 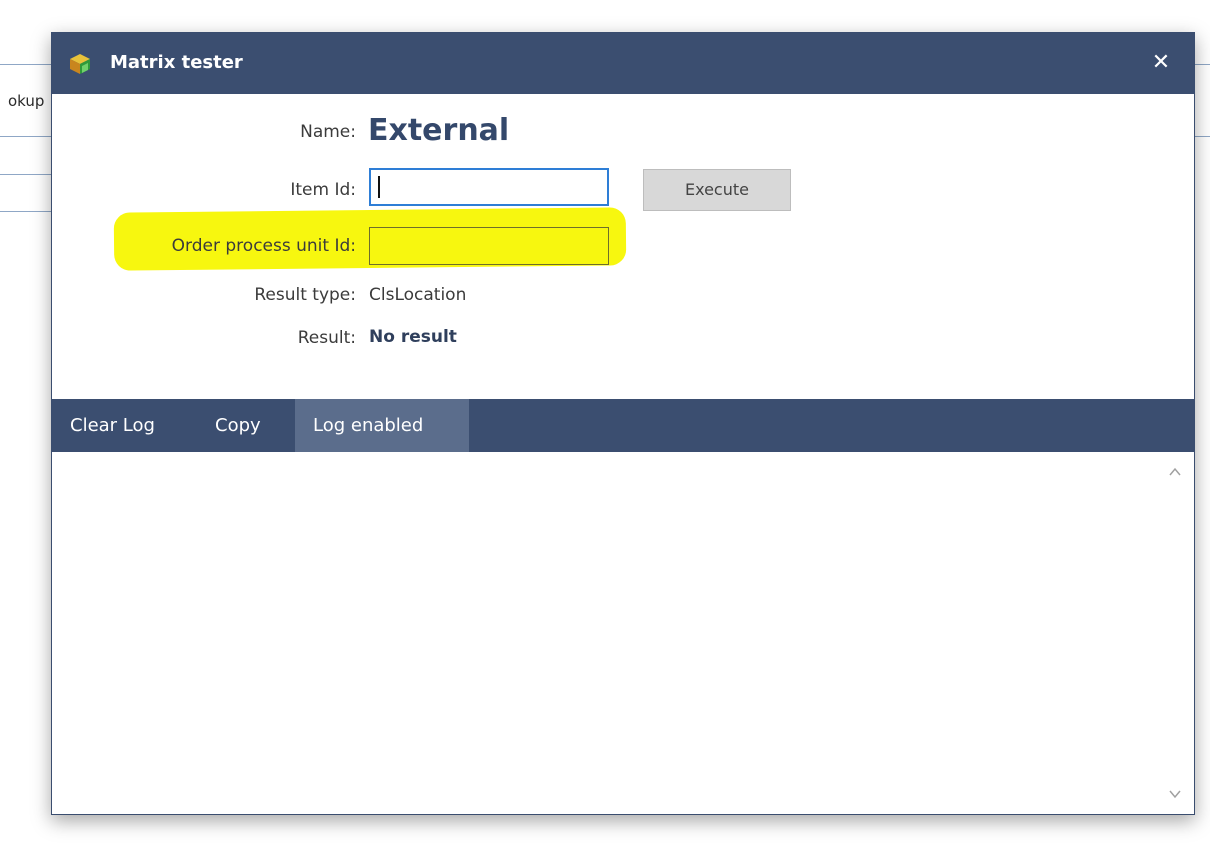 What do you see at coordinates (80, 64) in the screenshot?
I see `app-cube-icon` at bounding box center [80, 64].